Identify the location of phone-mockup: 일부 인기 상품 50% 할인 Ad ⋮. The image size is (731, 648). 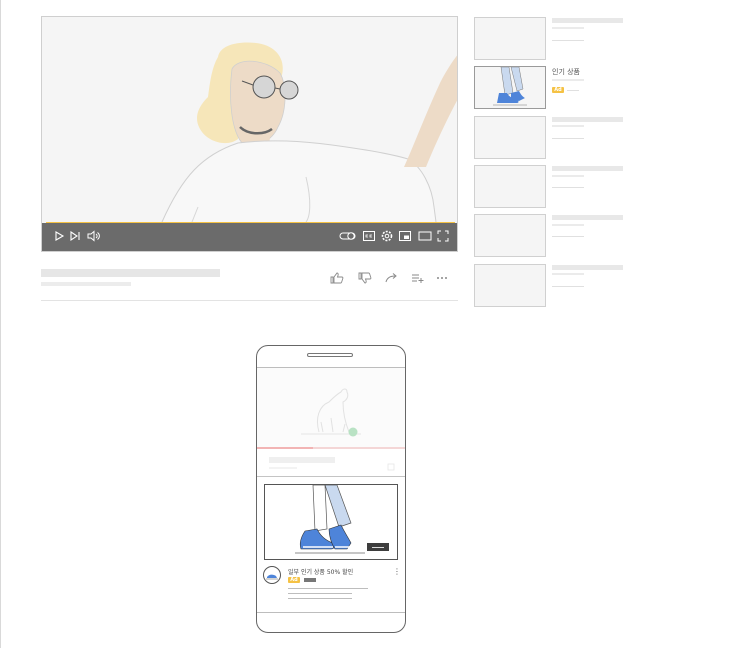
(331, 489).